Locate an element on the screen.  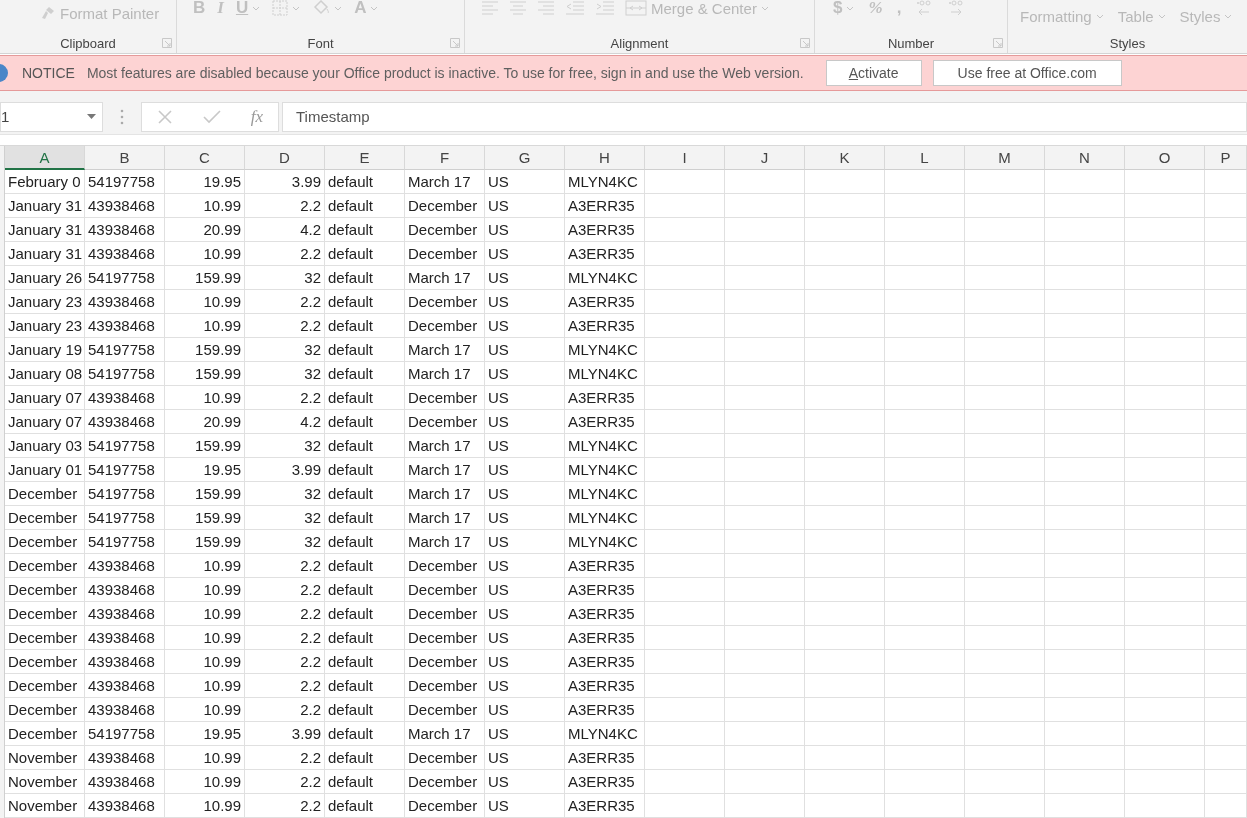
activate-button: Activate is located at coordinates (873, 73).